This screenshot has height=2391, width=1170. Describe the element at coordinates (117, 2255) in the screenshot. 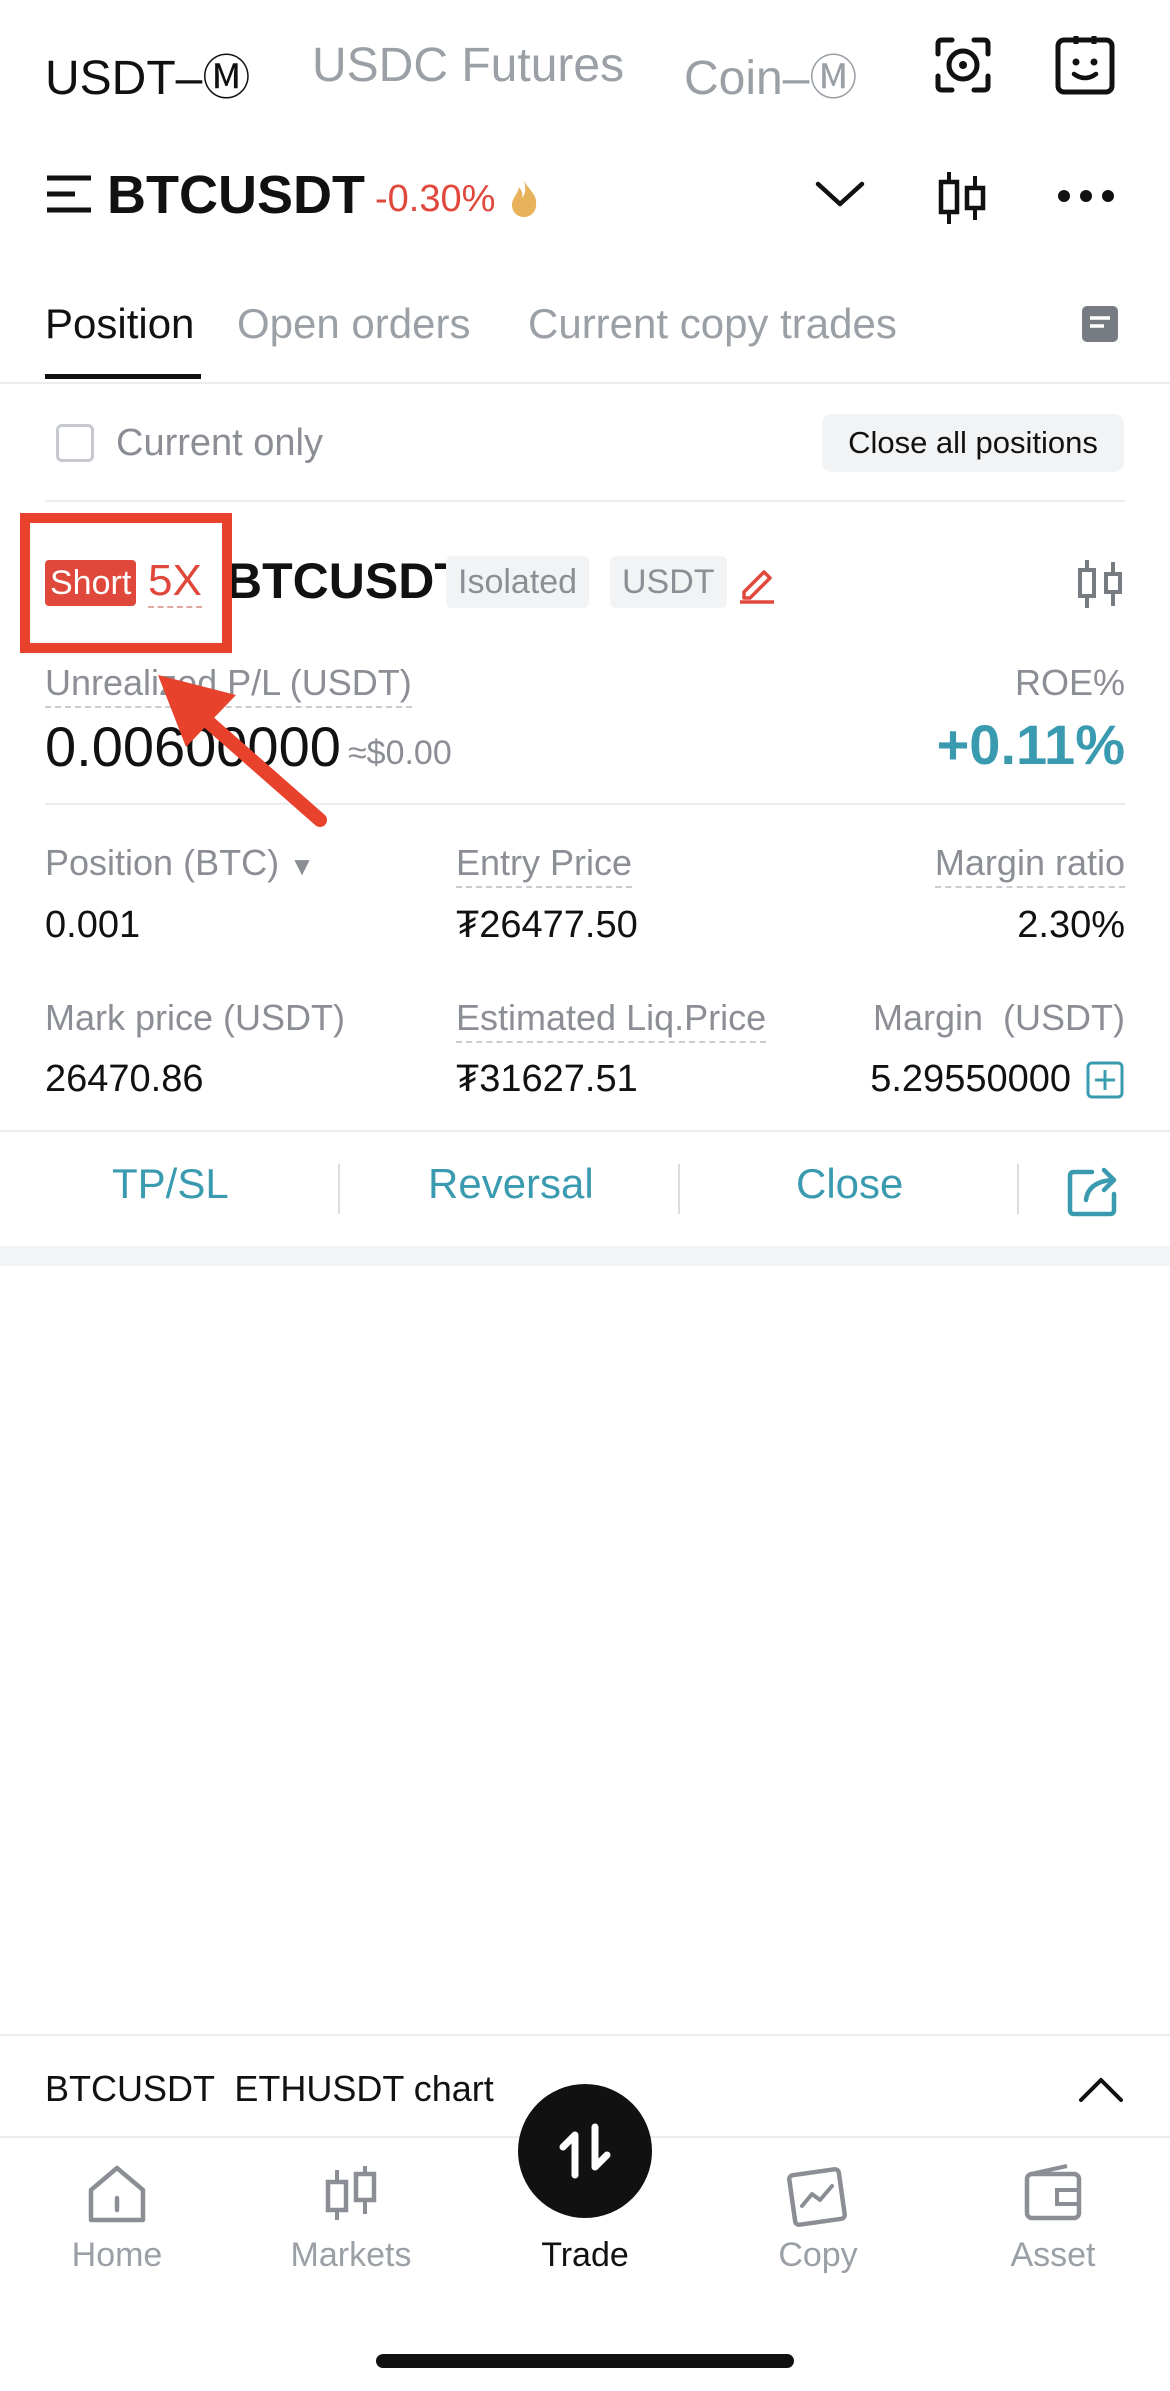

I see `nav-home-label: Home` at that location.